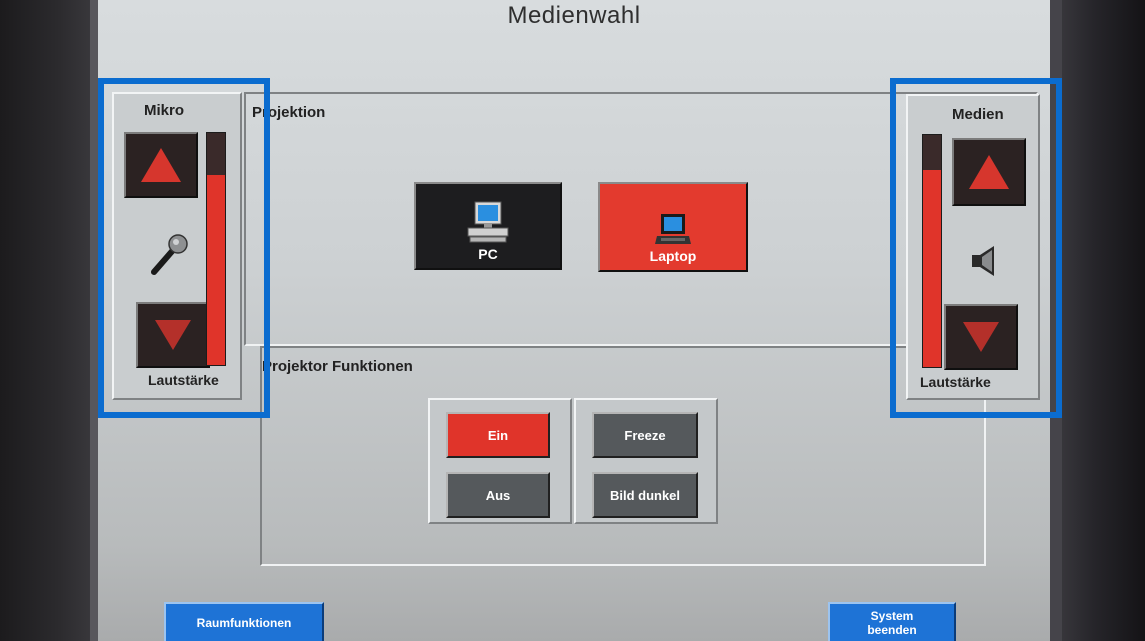  What do you see at coordinates (168, 254) in the screenshot?
I see `microphone-icon` at bounding box center [168, 254].